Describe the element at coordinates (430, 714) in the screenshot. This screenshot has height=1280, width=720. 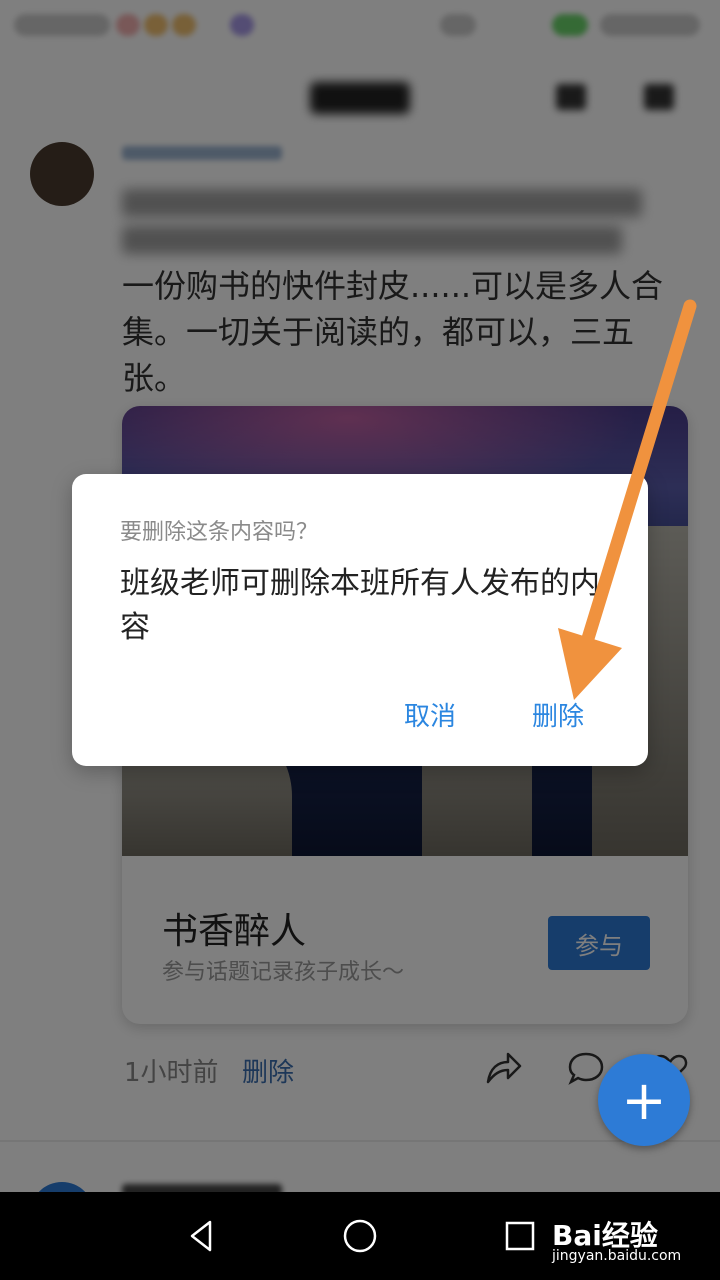
I see `cancel-button: 取消` at that location.